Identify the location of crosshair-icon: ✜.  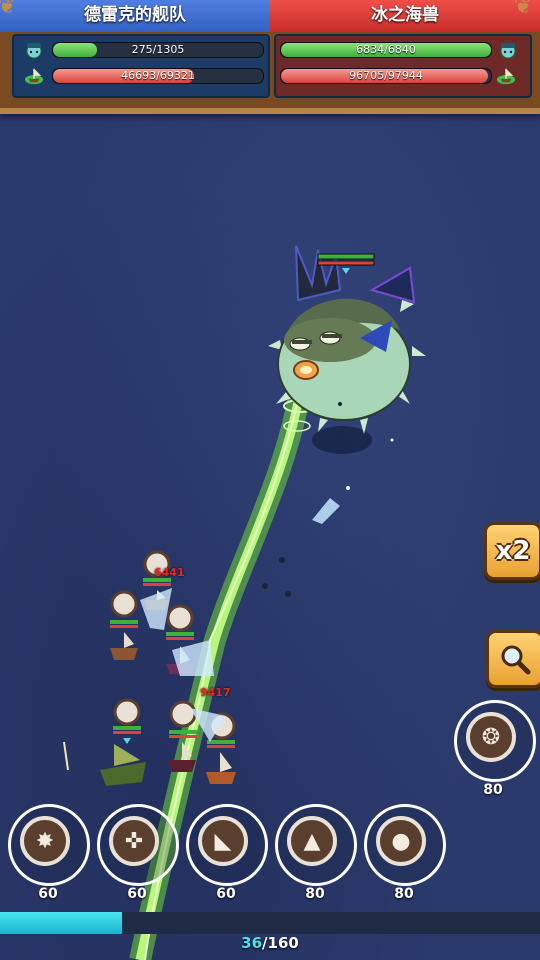
(134, 841).